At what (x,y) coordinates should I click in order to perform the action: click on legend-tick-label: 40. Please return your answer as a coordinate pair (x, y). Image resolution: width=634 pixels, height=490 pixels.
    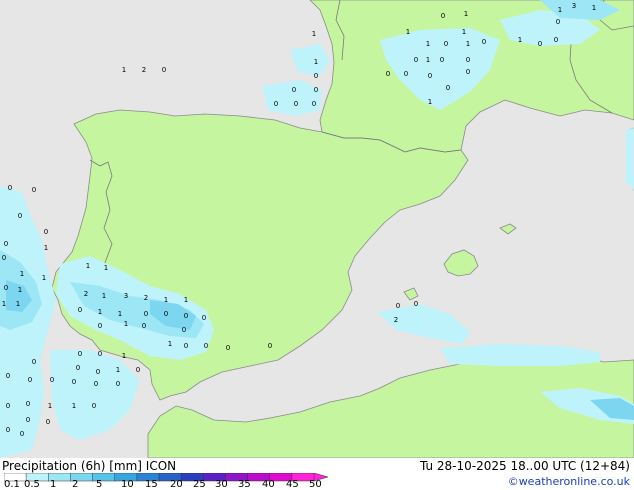
    Looking at the image, I should click on (268, 484).